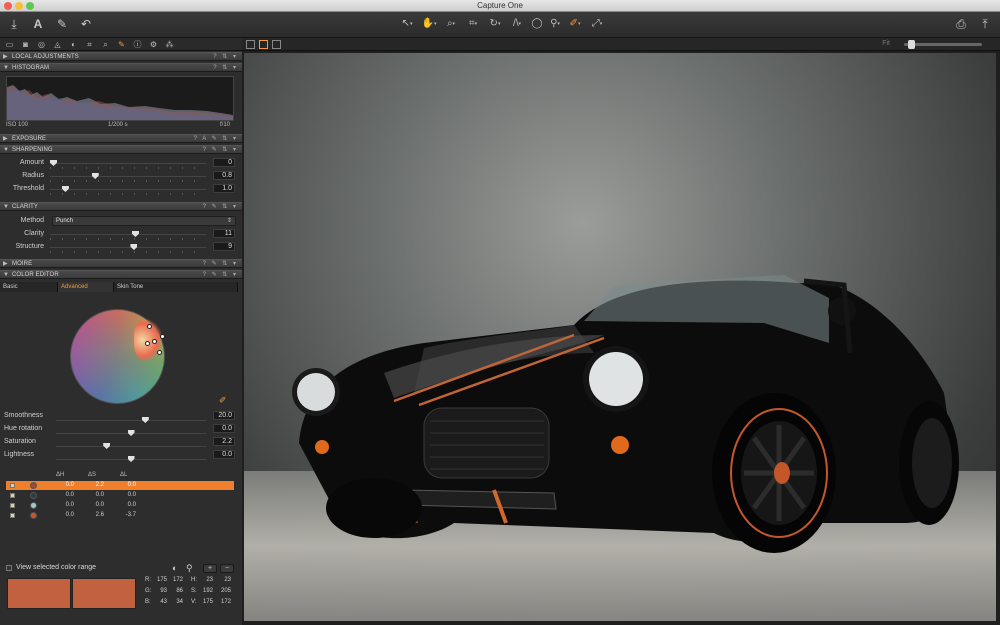  I want to click on threshold-value: 1.0, so click(224, 188).